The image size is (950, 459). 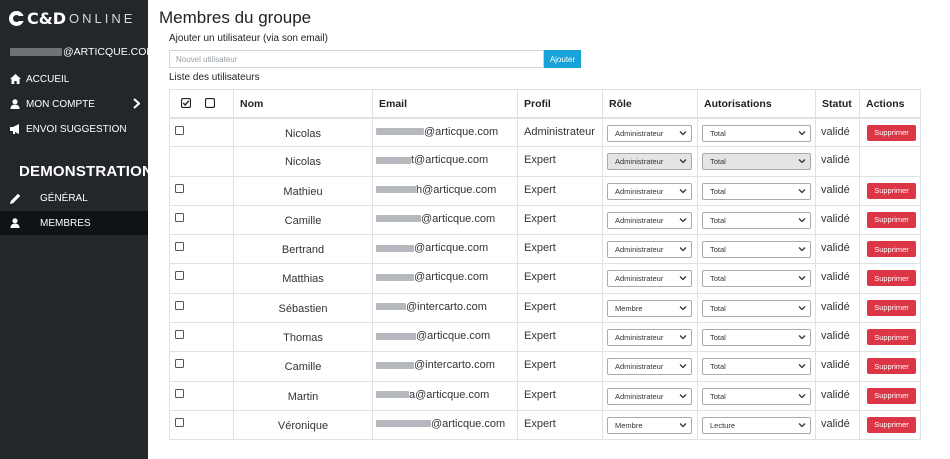 I want to click on deselect-all-icon, so click(x=210, y=104).